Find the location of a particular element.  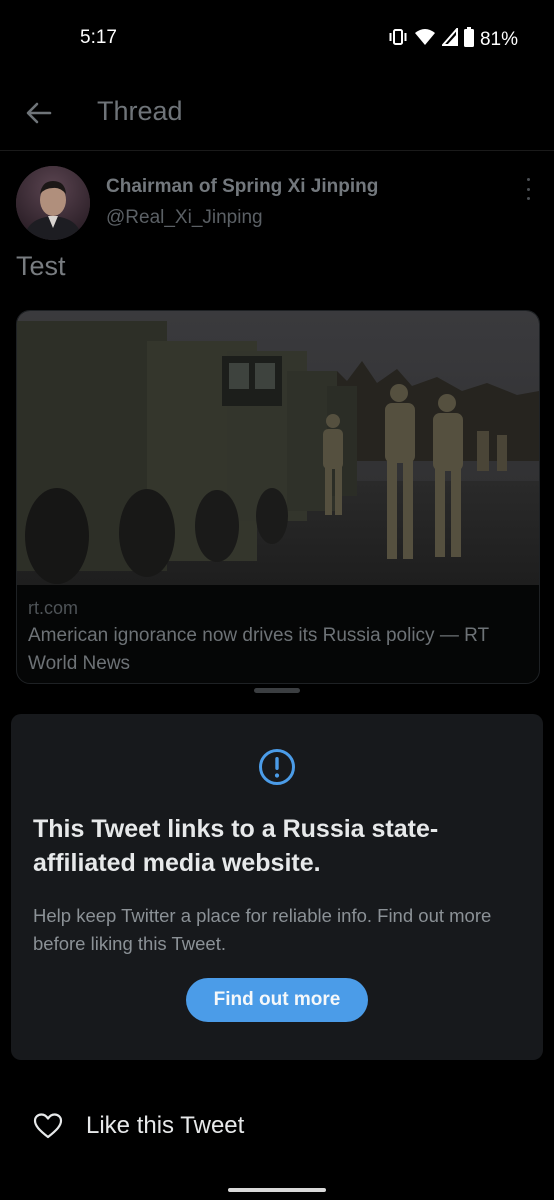

battery-icon is located at coordinates (468, 39).